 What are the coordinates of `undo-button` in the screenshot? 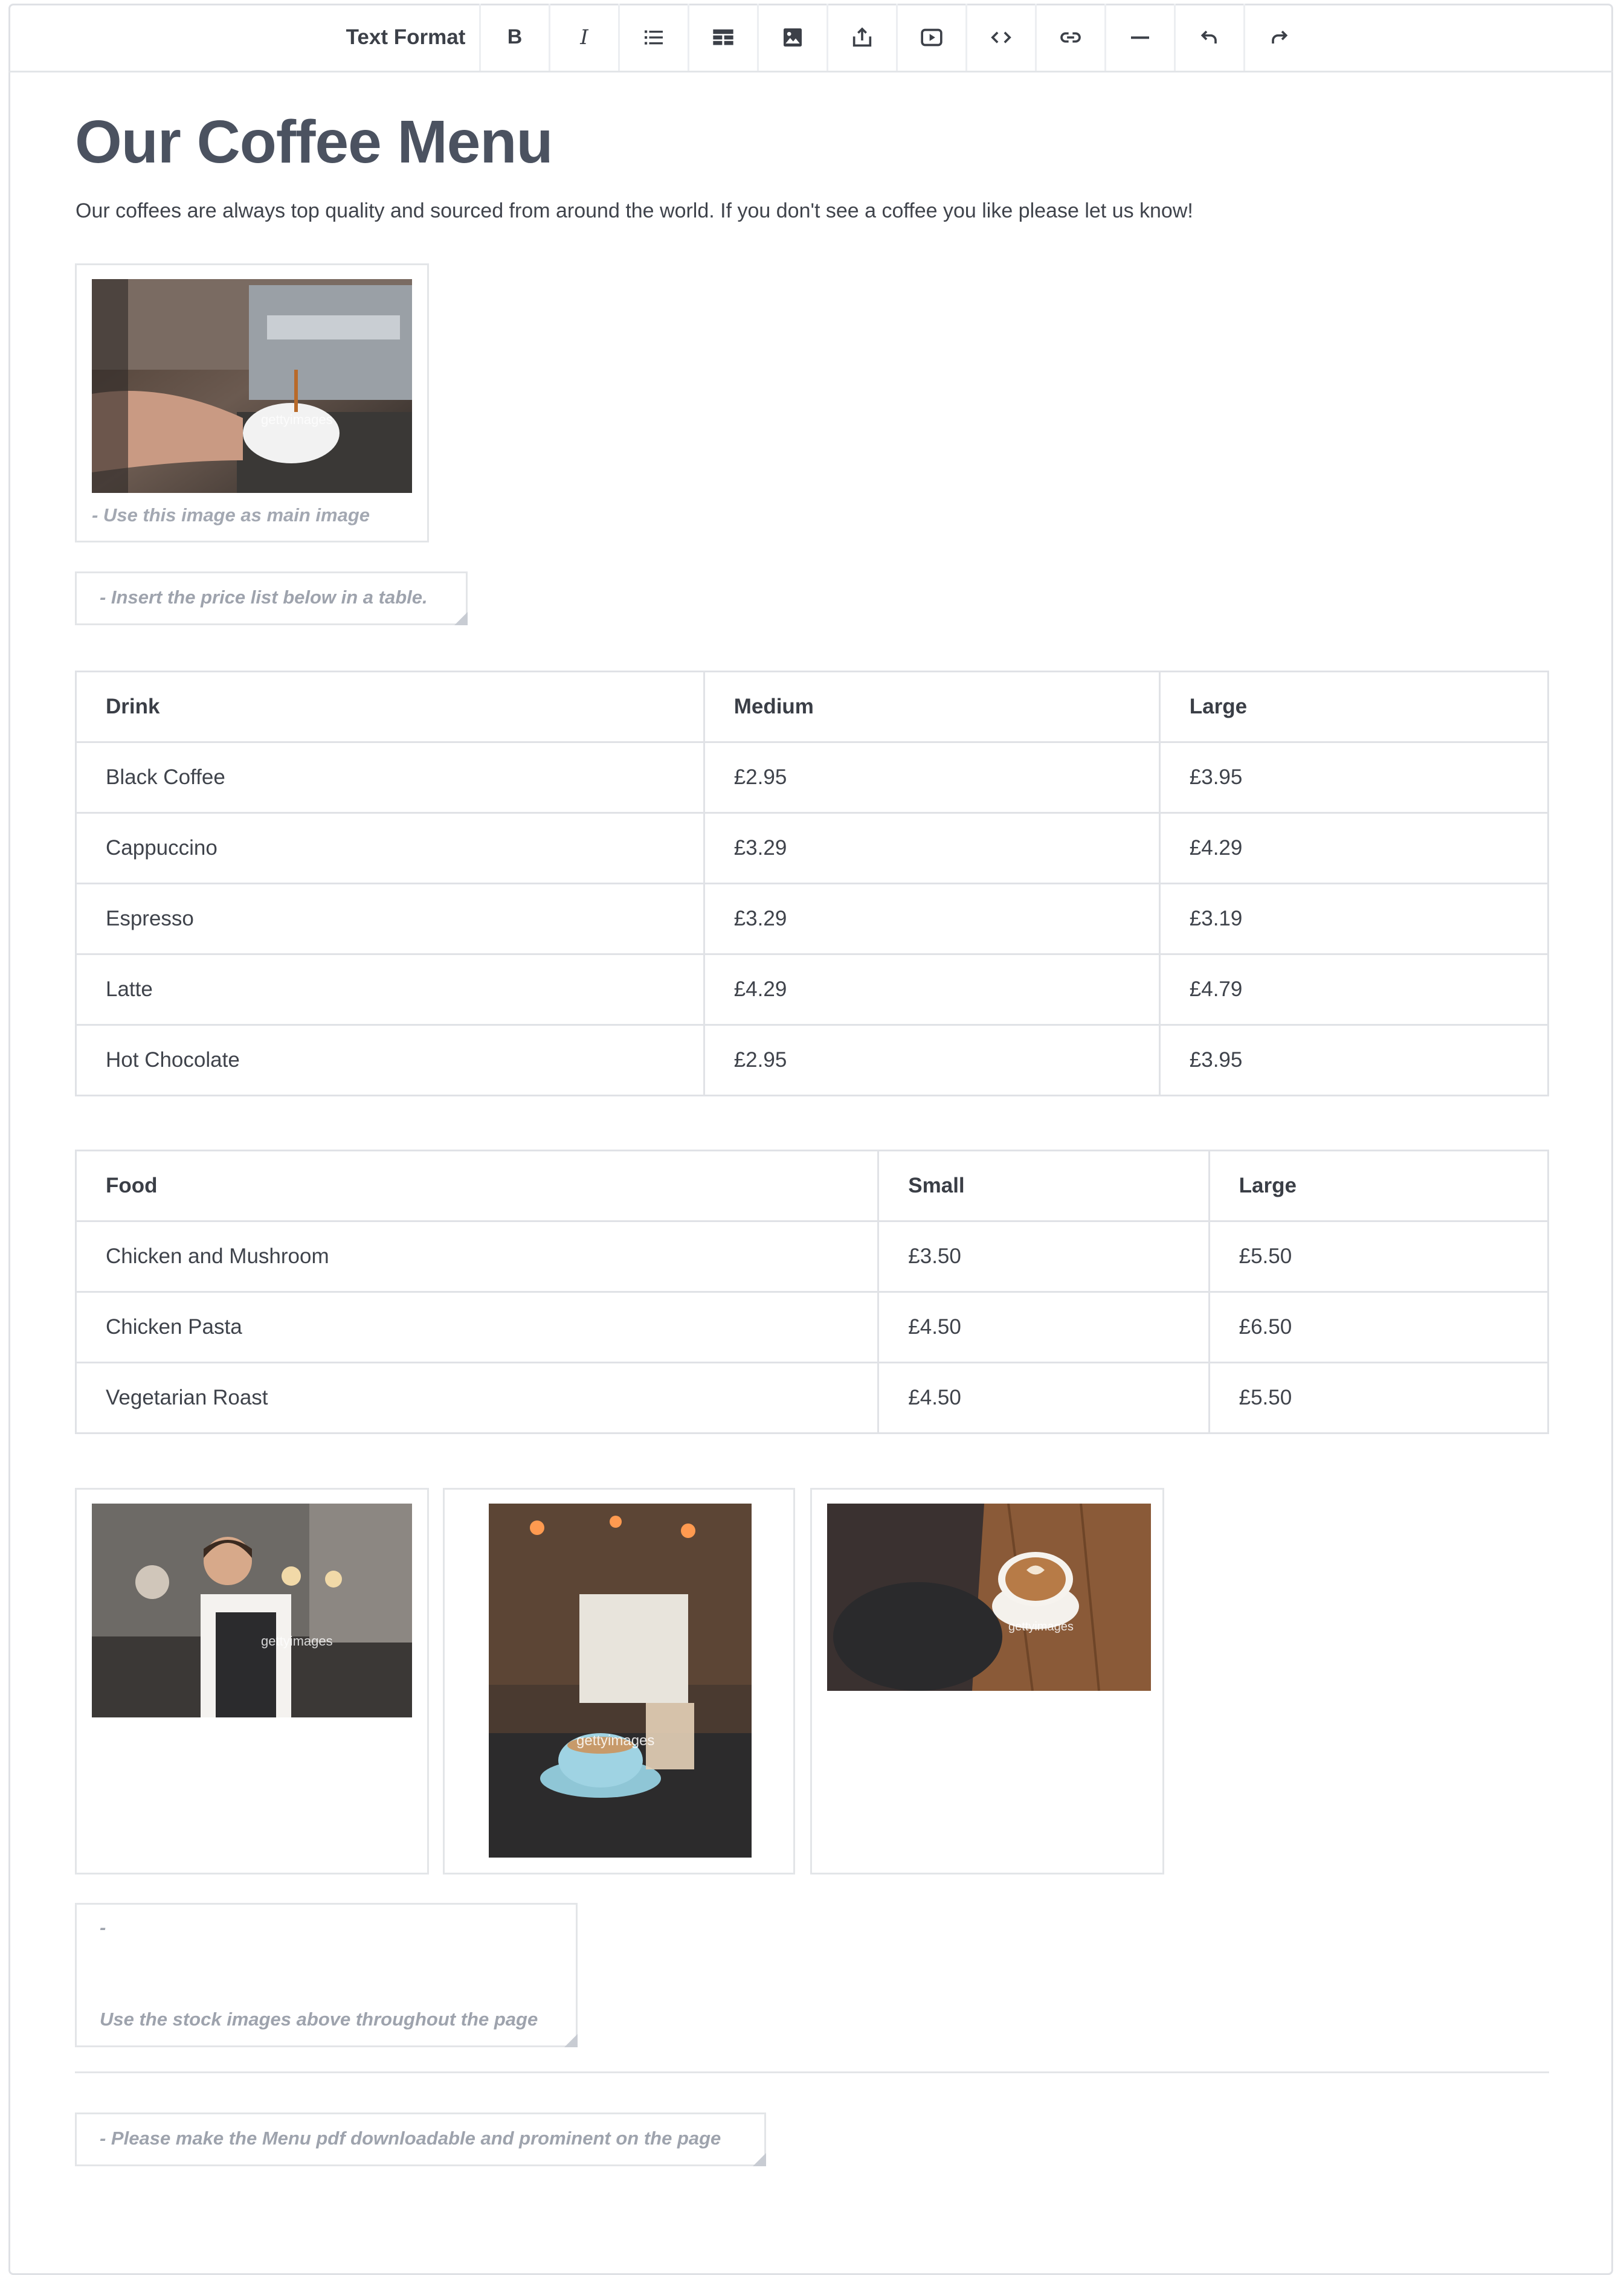 It's located at (1208, 37).